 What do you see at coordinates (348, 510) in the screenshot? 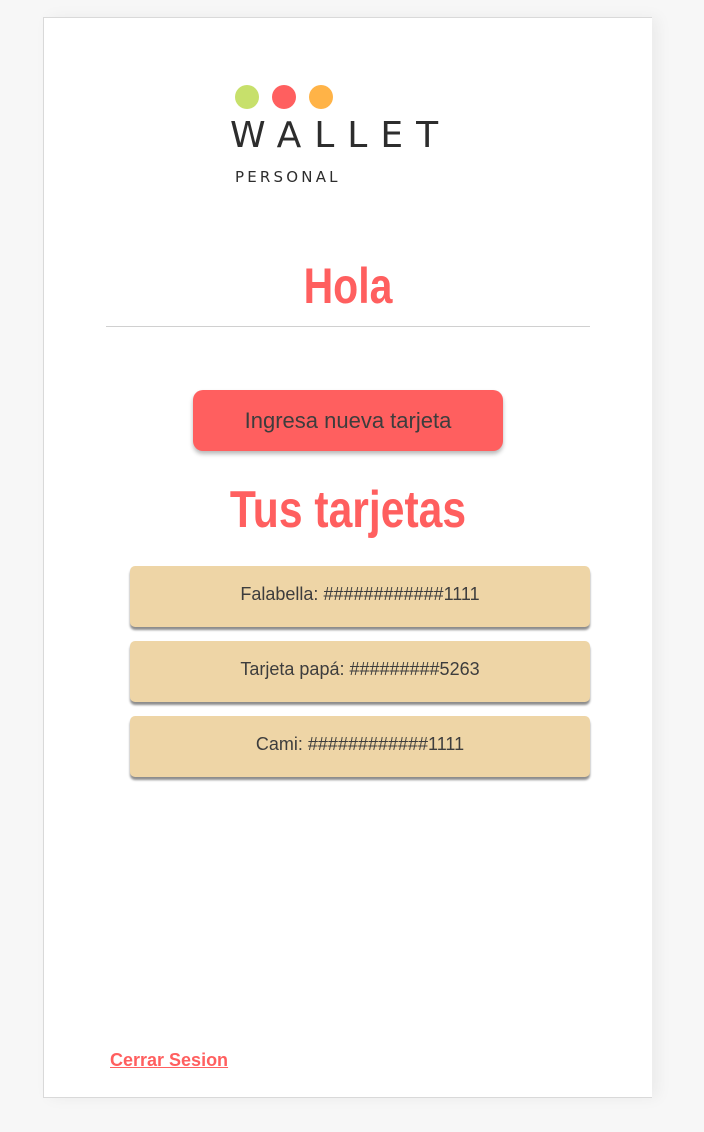
I see `cards-section-title: Tus tarjetas` at bounding box center [348, 510].